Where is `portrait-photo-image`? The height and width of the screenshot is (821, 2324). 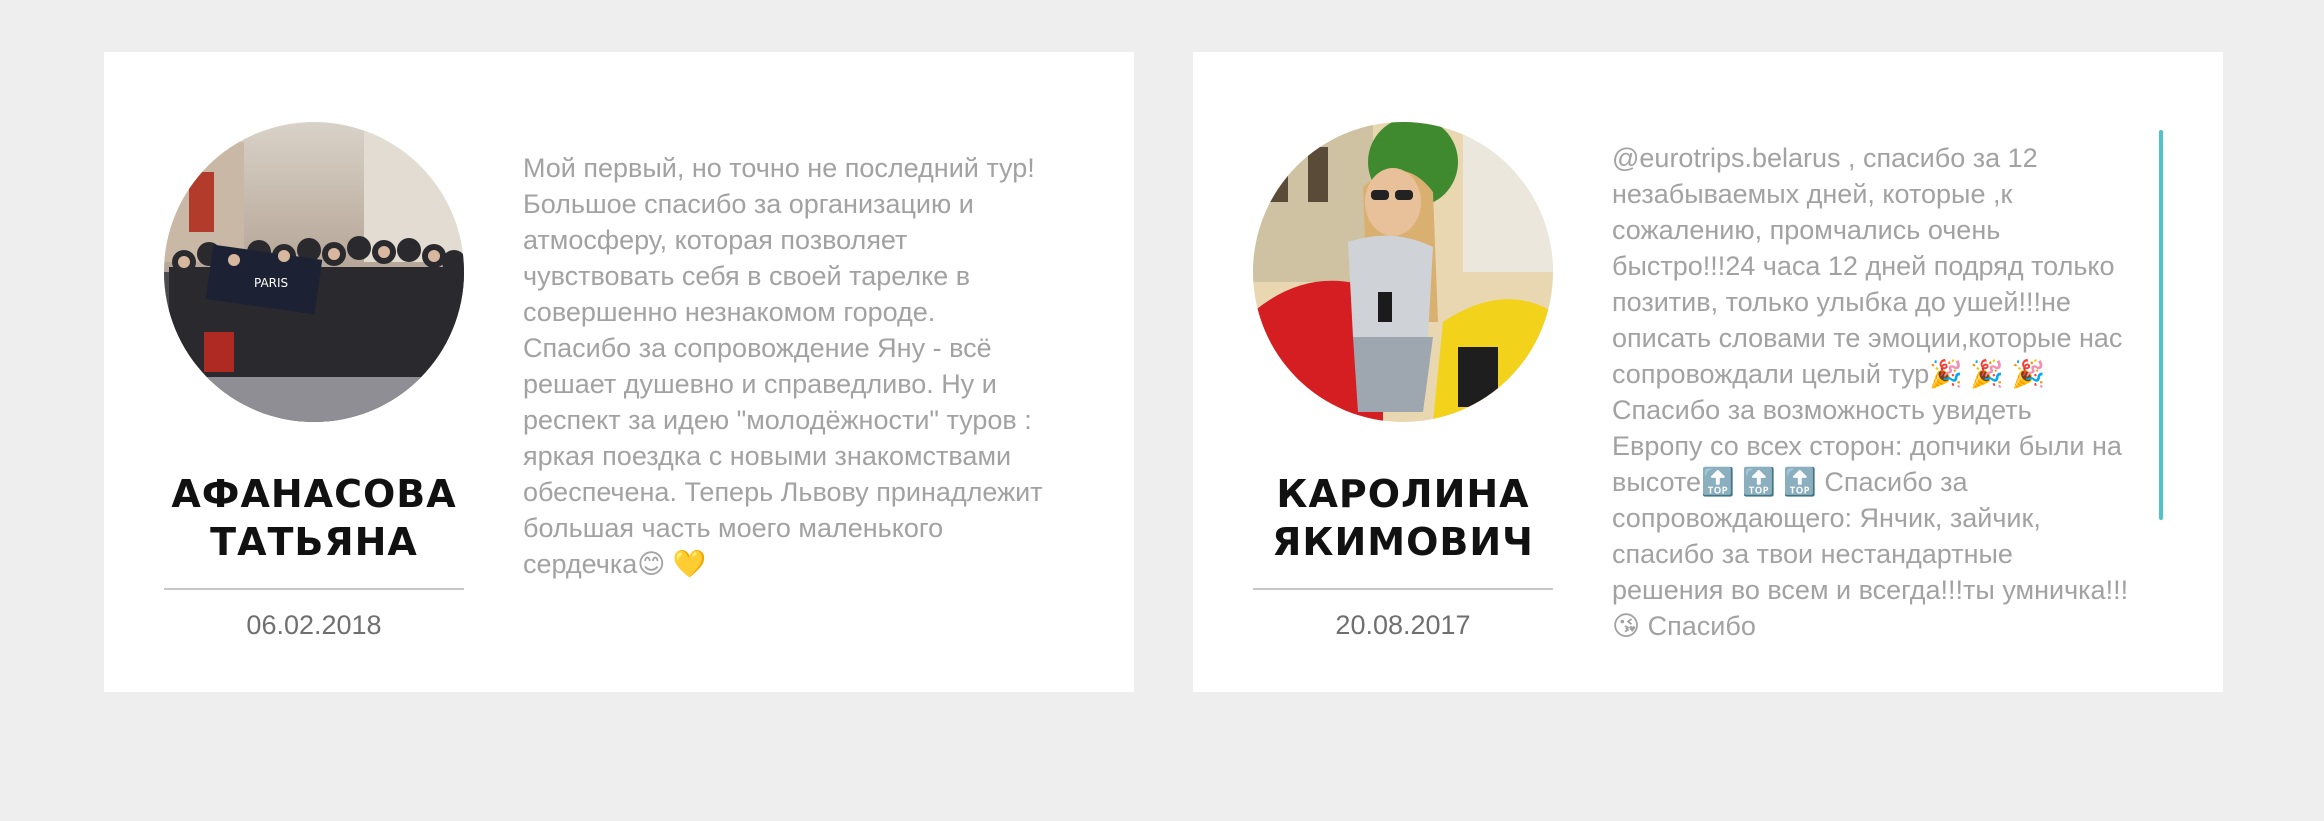
portrait-photo-image is located at coordinates (1403, 272).